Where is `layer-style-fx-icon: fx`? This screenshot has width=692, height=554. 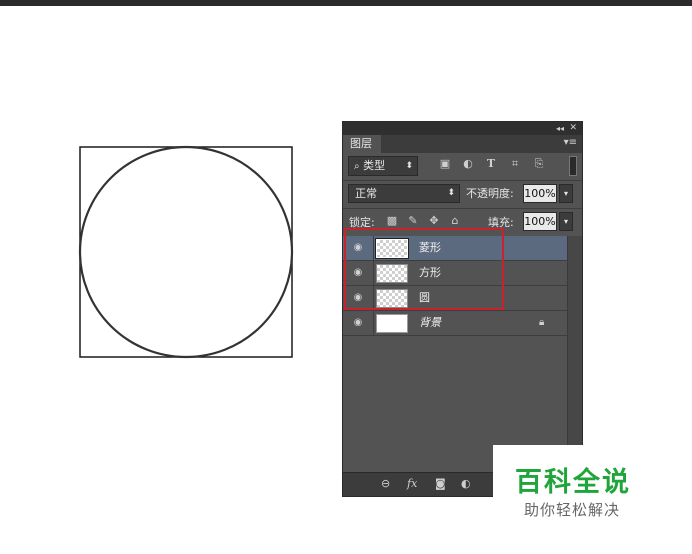 layer-style-fx-icon: fx is located at coordinates (412, 484).